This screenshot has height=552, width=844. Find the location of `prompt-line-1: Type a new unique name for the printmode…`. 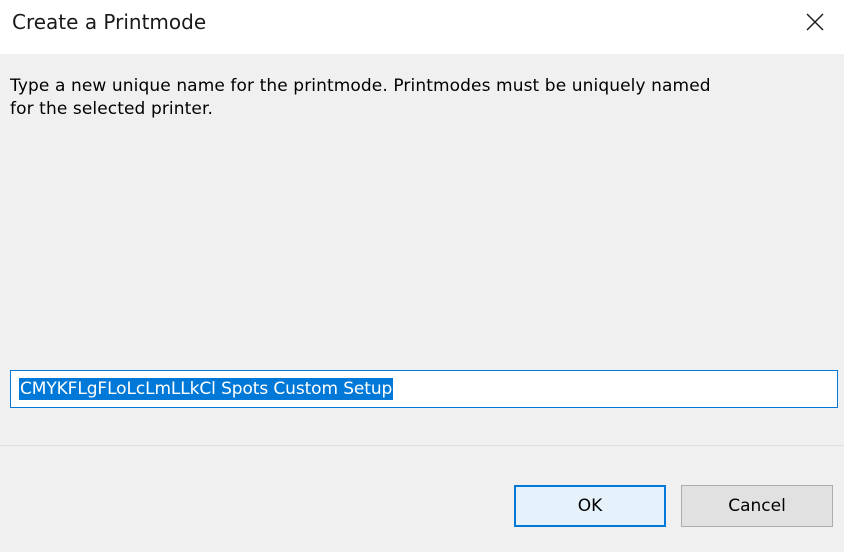

prompt-line-1: Type a new unique name for the printmode… is located at coordinates (360, 86).